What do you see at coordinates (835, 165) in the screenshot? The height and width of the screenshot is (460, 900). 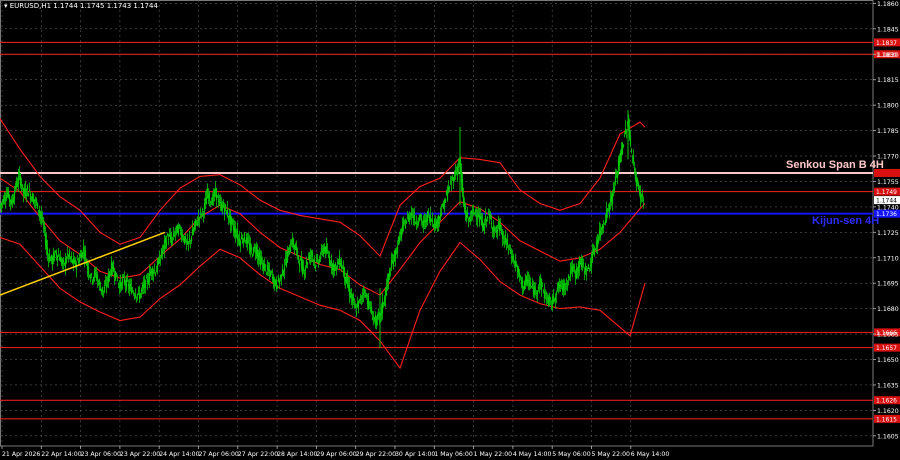 I see `senkou-span-label: Senkou Span B 4H` at bounding box center [835, 165].